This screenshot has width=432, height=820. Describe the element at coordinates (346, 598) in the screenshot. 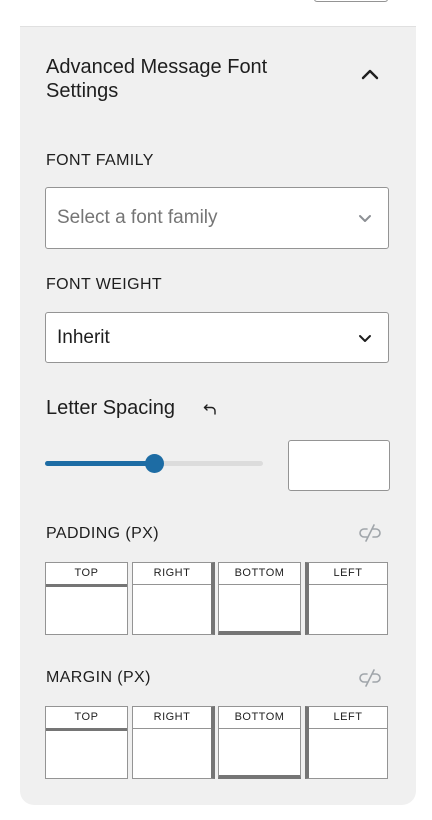

I see `padding-left-input: LEFT` at that location.